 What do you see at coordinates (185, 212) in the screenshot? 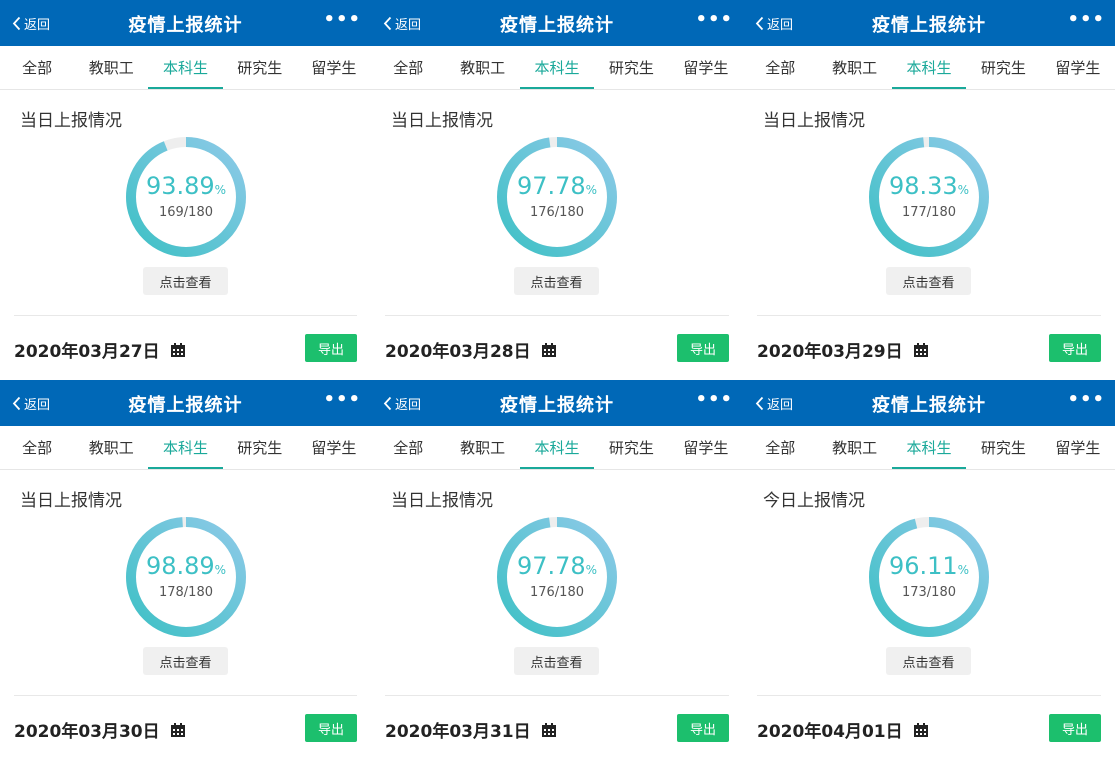
I see `report-fraction: 169/180` at bounding box center [185, 212].